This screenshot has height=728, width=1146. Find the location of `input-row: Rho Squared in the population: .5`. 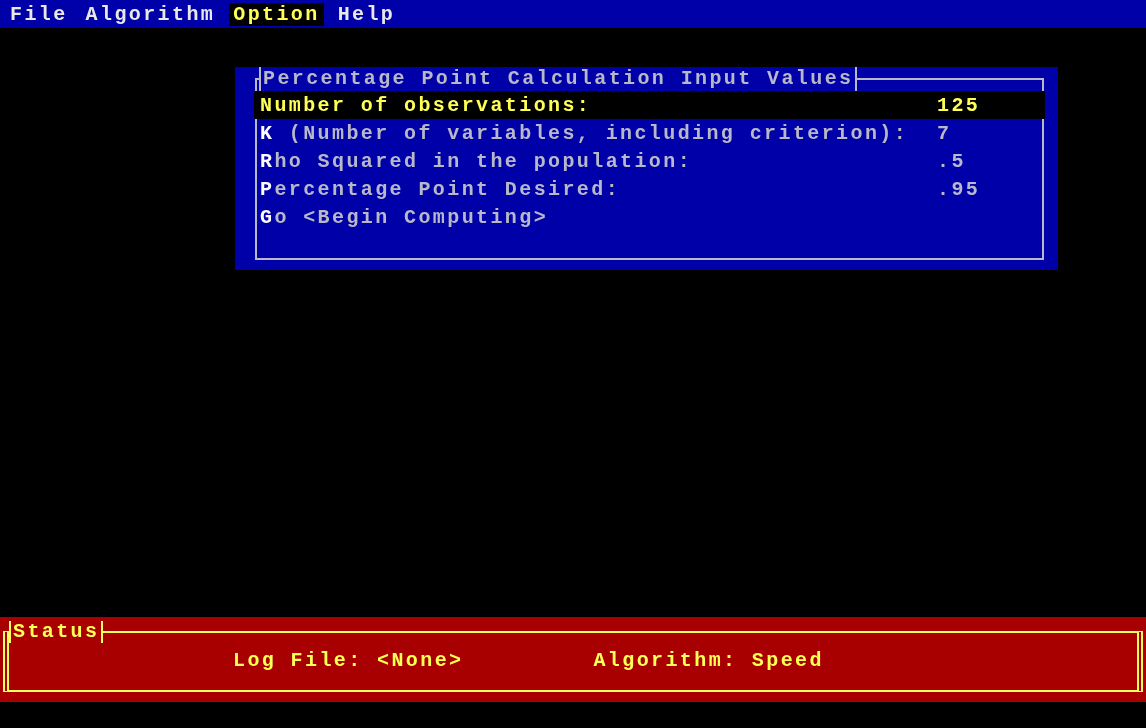

input-row: Rho Squared in the population: .5 is located at coordinates (649, 161).